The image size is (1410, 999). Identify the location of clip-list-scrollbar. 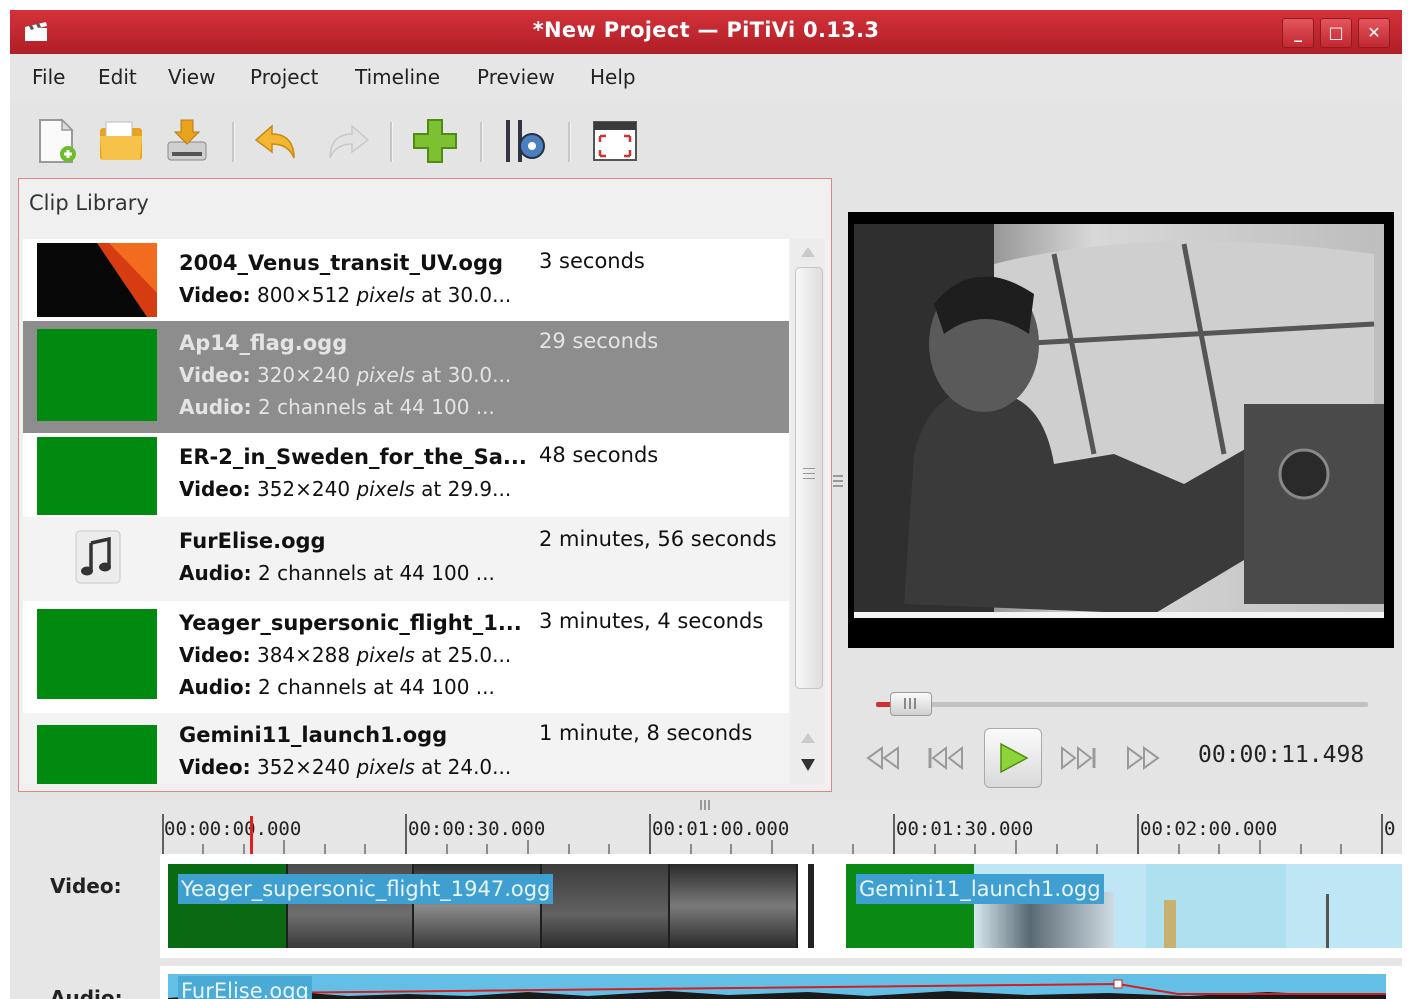
(808, 511).